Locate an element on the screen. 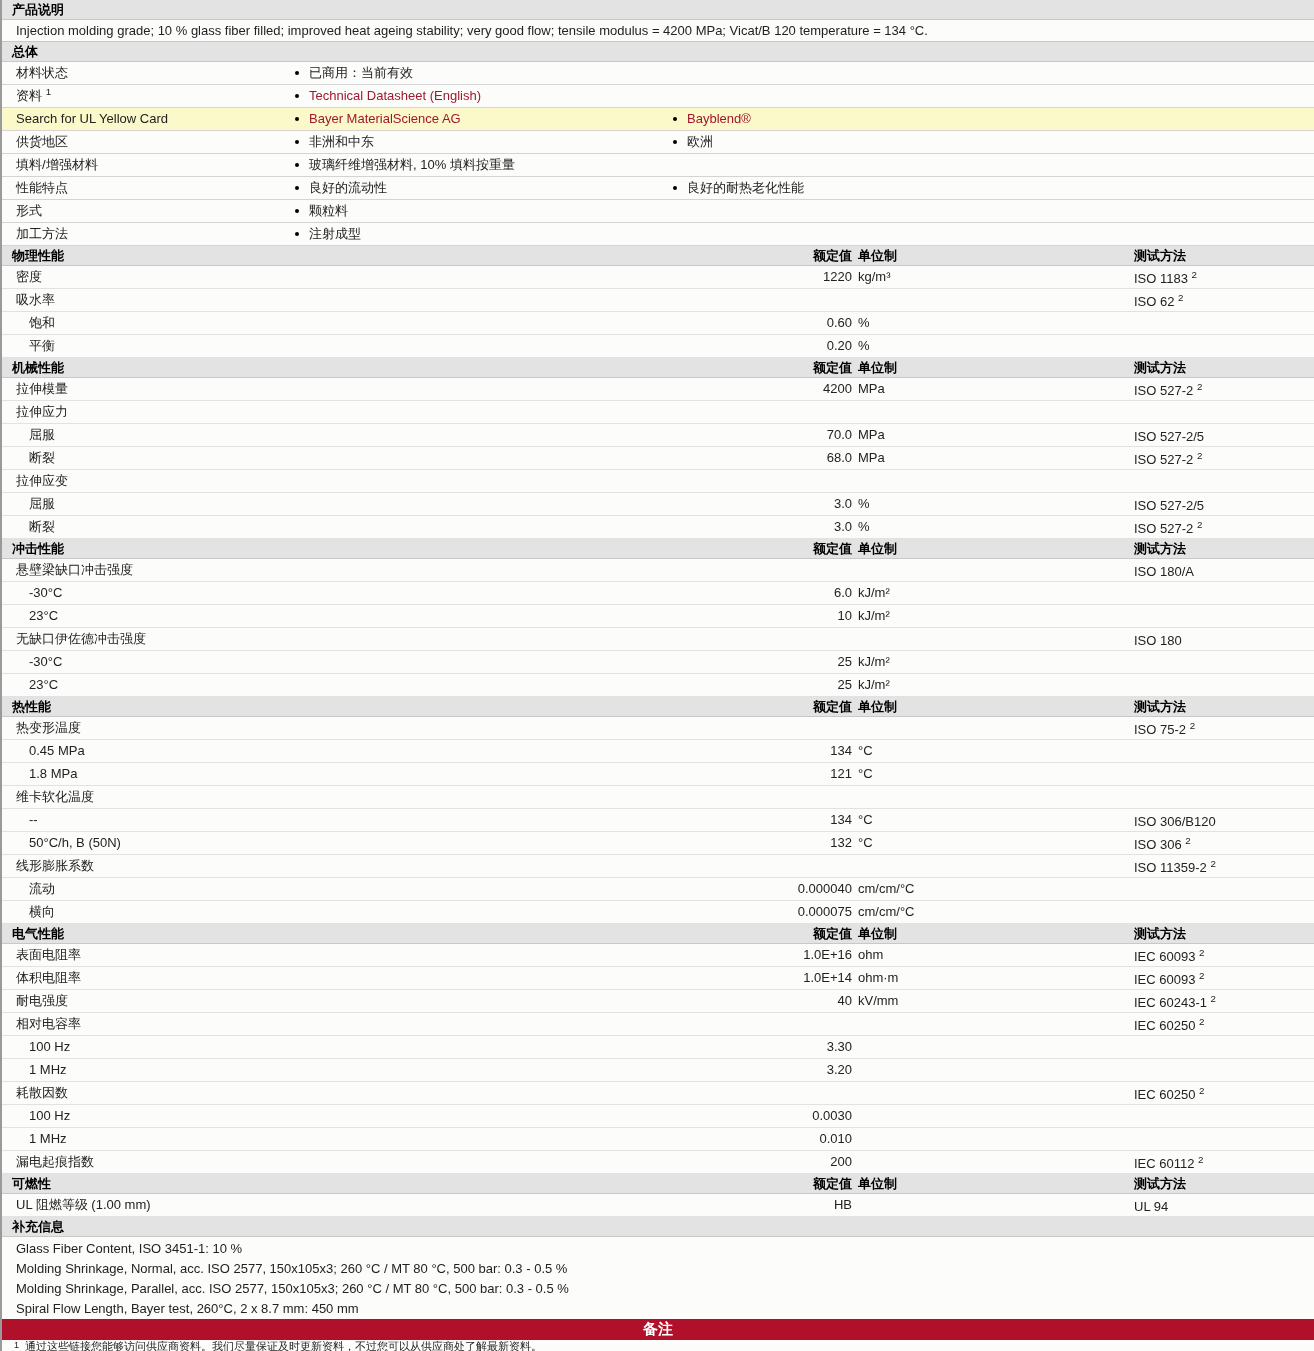  row-value: 欧洲 is located at coordinates (700, 142).